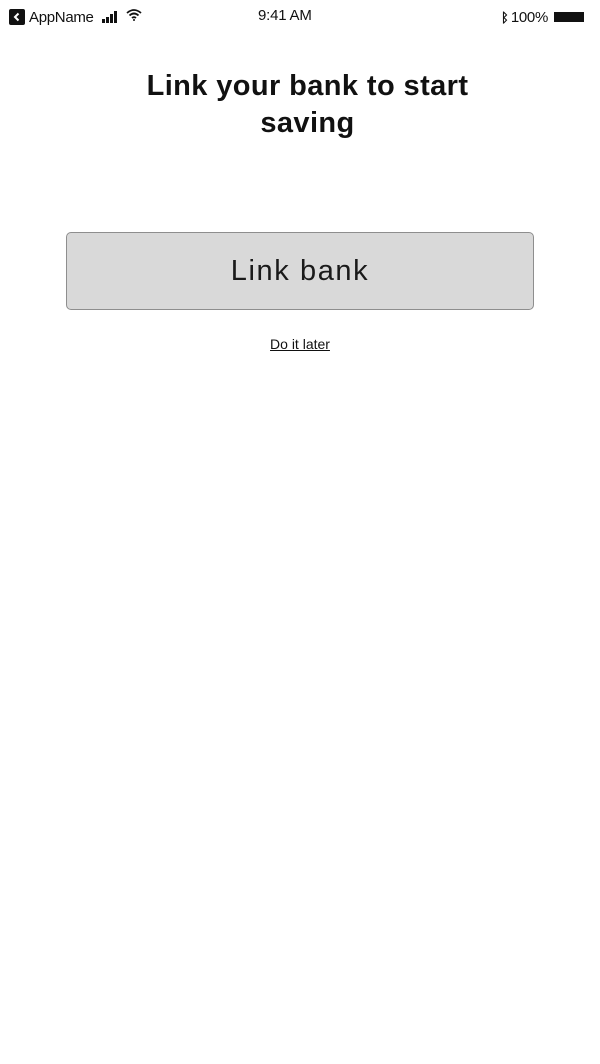  What do you see at coordinates (307, 104) in the screenshot?
I see `page-title: Link your bank to start saving` at bounding box center [307, 104].